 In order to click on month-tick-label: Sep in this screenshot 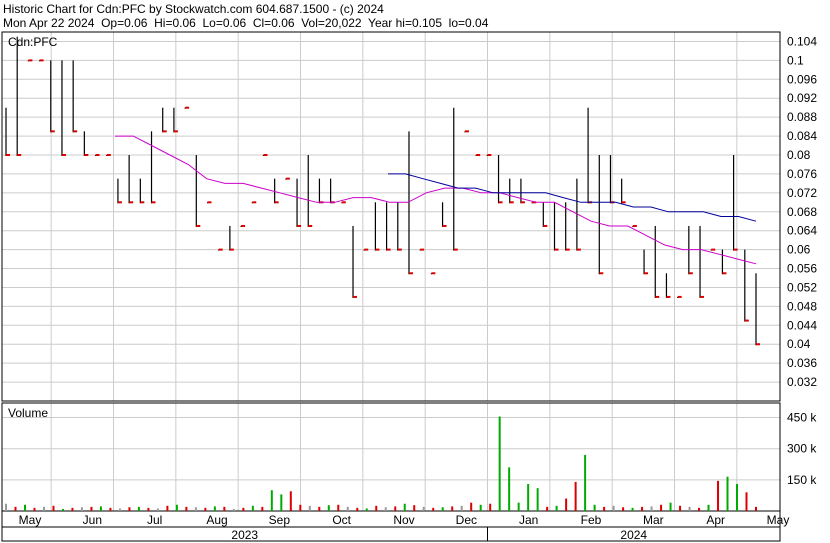, I will do `click(280, 520)`.